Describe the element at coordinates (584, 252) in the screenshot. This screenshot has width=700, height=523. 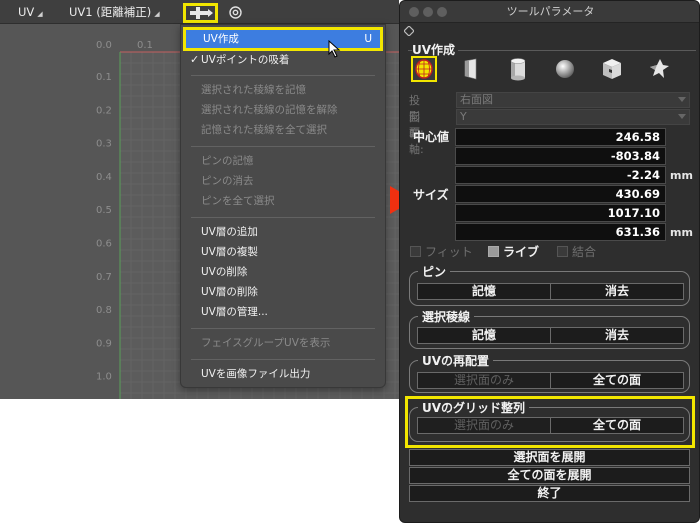
I see `merge-label: 結合` at that location.